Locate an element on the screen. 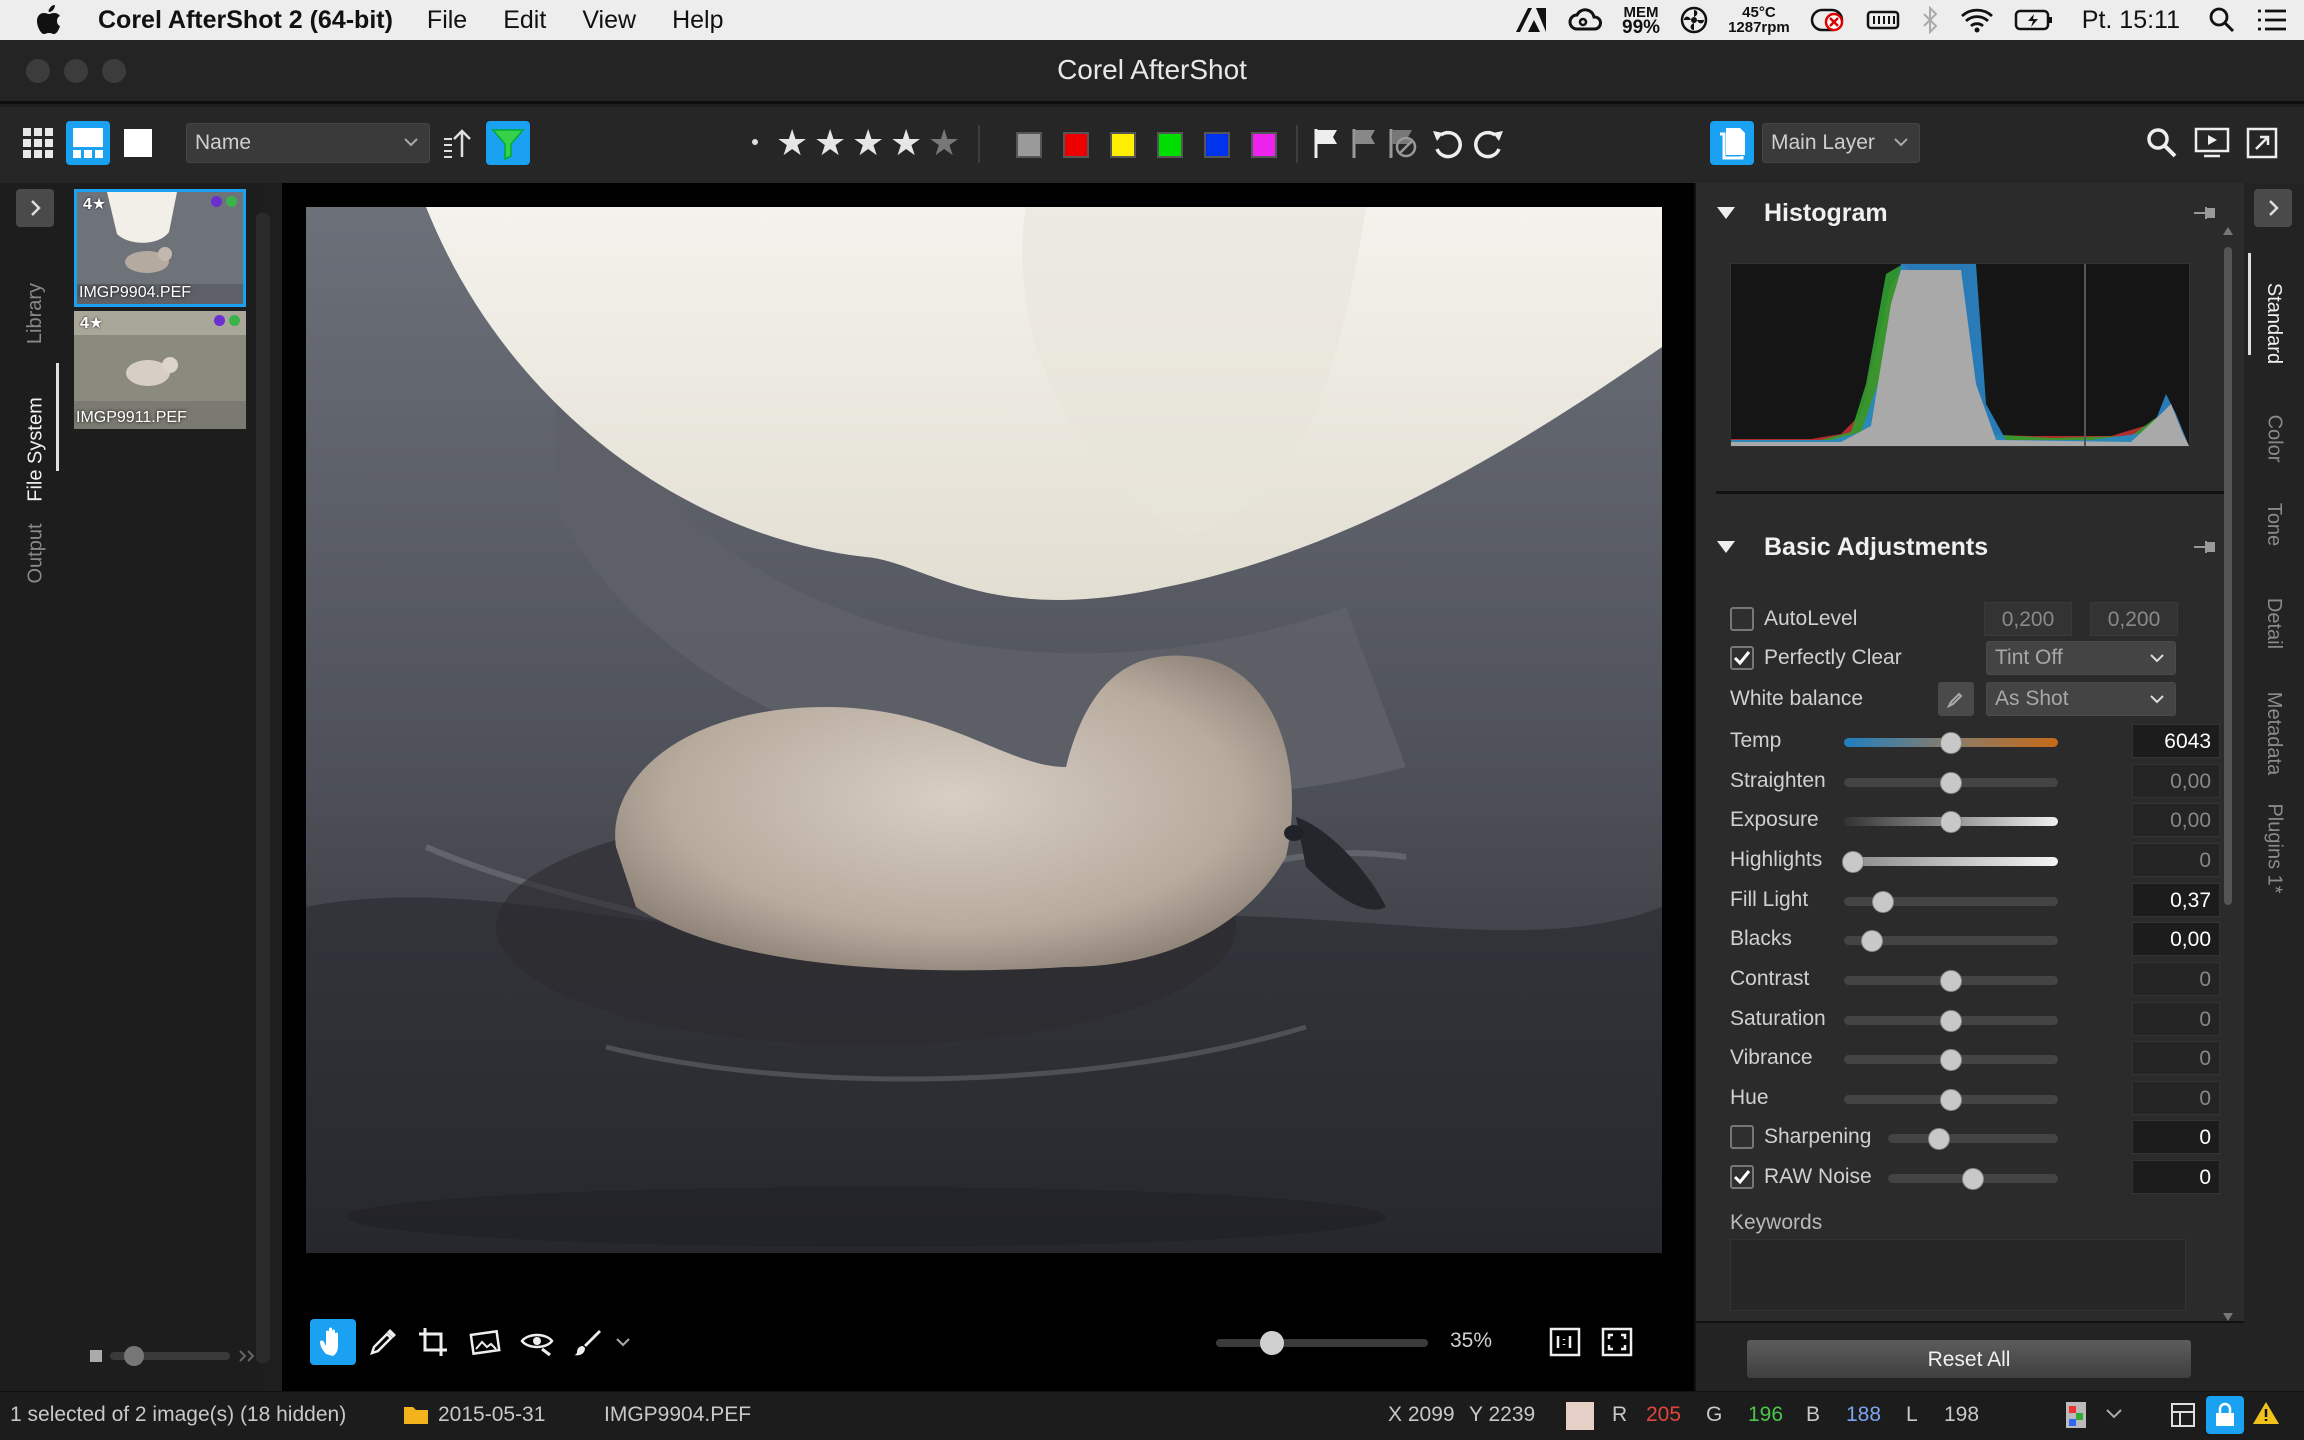 This screenshot has width=2304, height=1440. tint-select: Tint Off is located at coordinates (2081, 658).